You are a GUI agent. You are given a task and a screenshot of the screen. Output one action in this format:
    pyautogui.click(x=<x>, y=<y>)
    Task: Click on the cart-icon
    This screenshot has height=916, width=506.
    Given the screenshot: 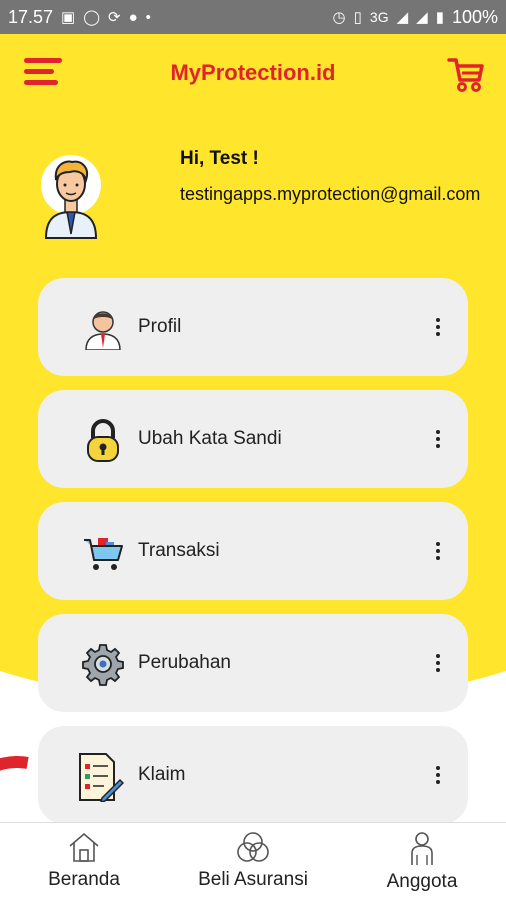 What is the action you would take?
    pyautogui.click(x=466, y=74)
    